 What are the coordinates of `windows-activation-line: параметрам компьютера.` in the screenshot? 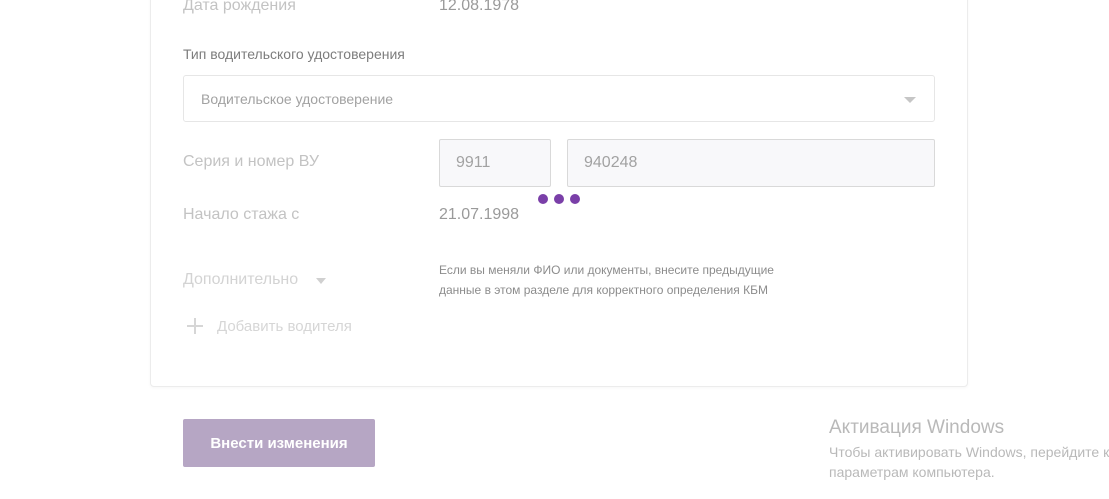 It's located at (912, 472).